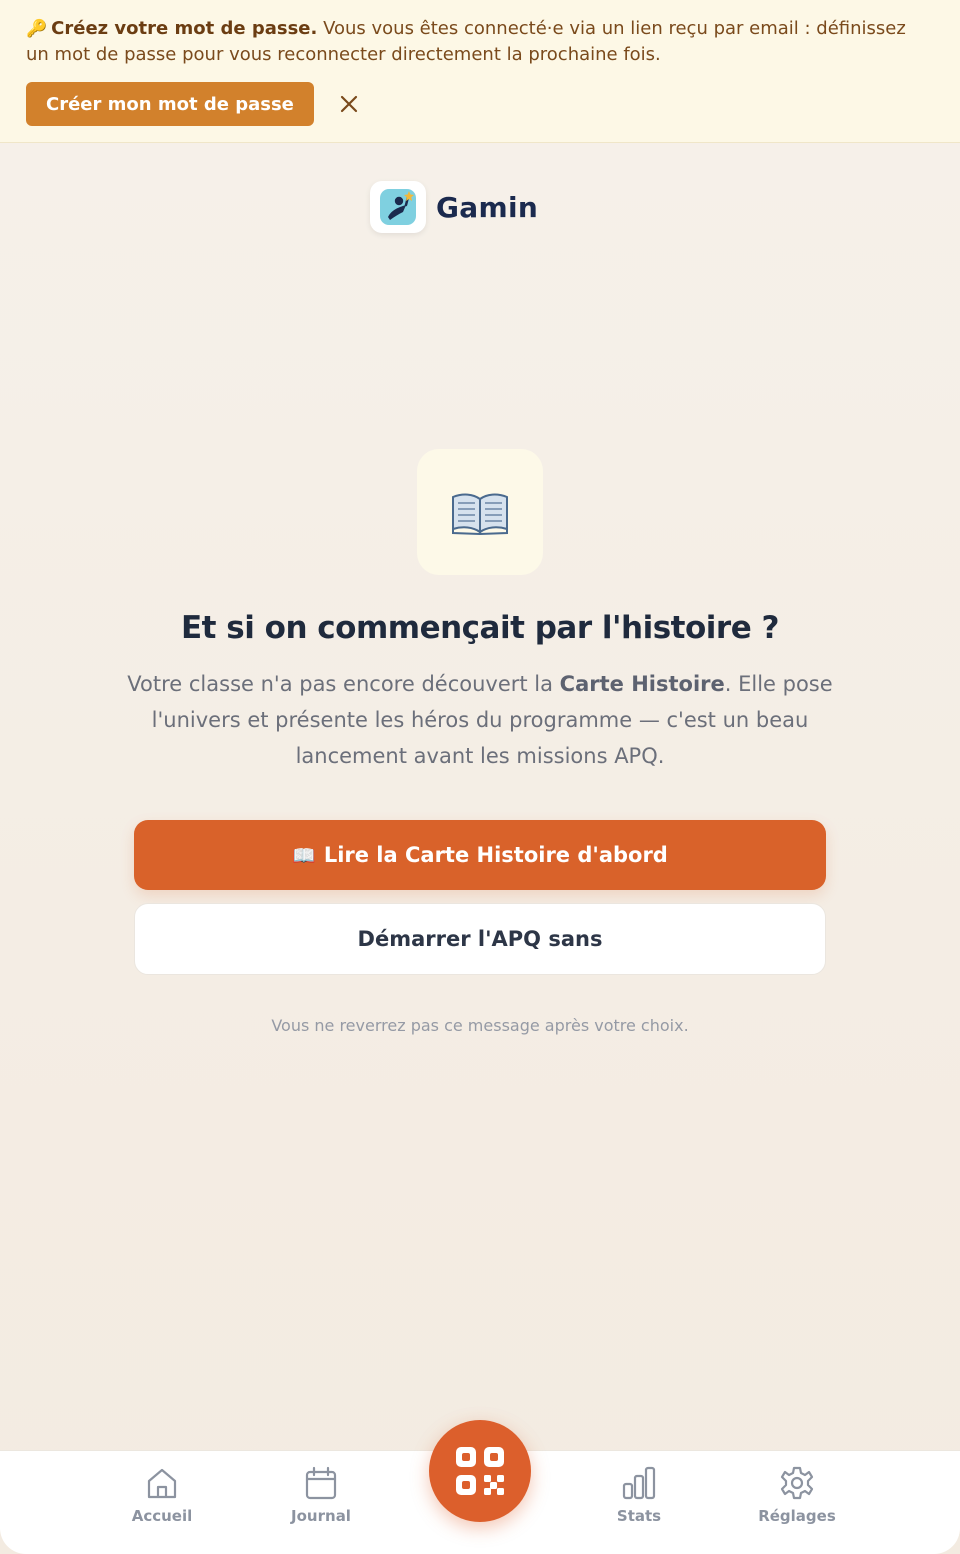 Image resolution: width=960 pixels, height=1554 pixels. What do you see at coordinates (321, 1483) in the screenshot?
I see `calendar-icon` at bounding box center [321, 1483].